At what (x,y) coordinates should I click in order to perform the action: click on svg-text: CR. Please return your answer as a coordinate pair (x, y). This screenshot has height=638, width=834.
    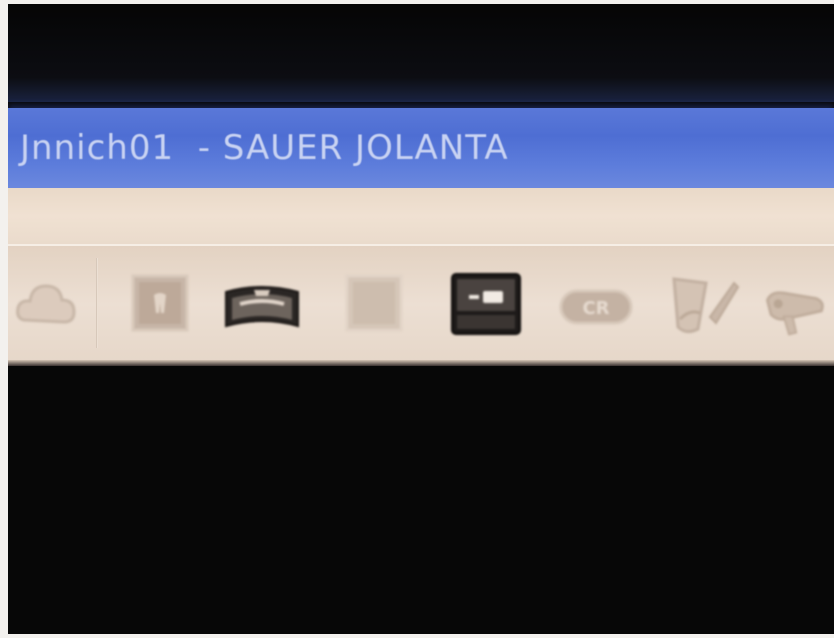
    Looking at the image, I should click on (595, 308).